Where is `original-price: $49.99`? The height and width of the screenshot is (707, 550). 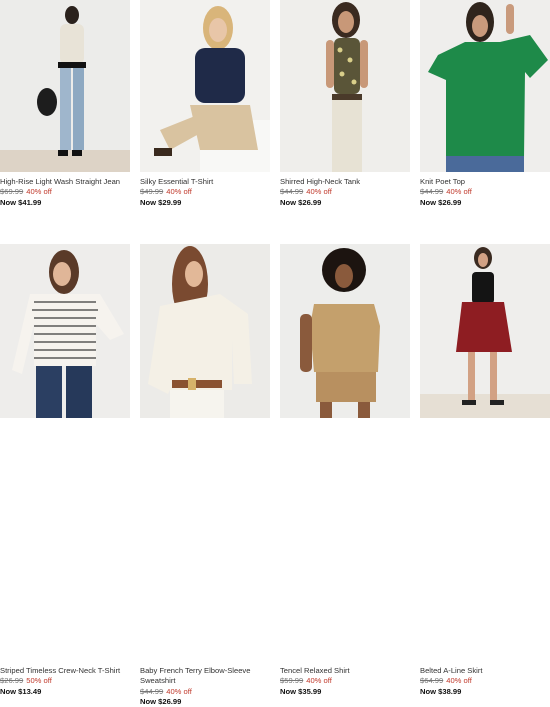 original-price: $49.99 is located at coordinates (152, 192).